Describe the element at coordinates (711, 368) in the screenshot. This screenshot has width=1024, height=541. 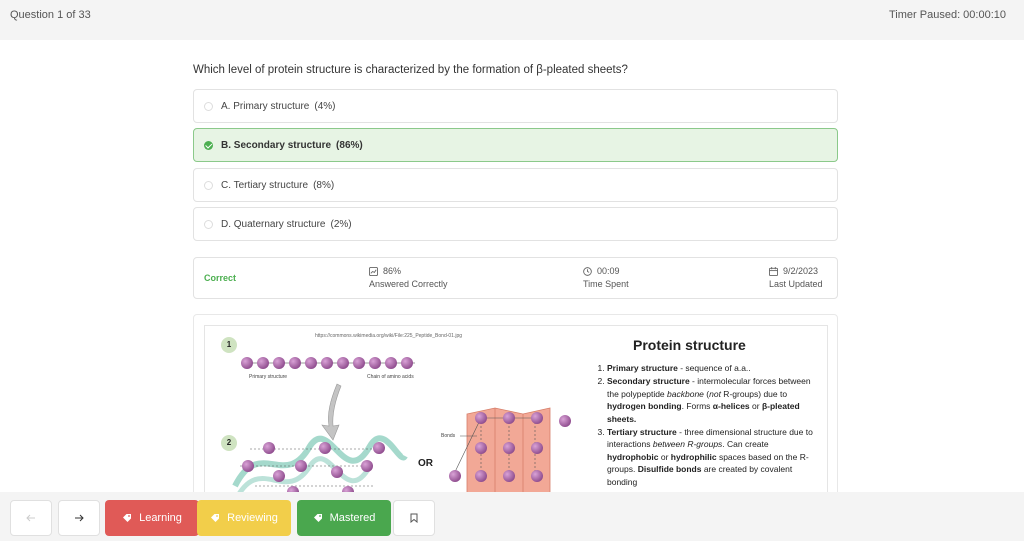
I see `list-item: Primary structure - sequence of a.a..` at that location.